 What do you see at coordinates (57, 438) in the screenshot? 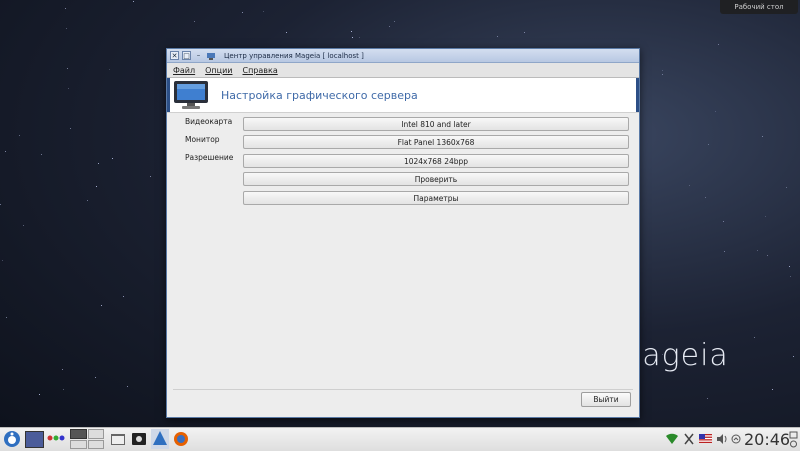
I see `pager-dots-icon` at bounding box center [57, 438].